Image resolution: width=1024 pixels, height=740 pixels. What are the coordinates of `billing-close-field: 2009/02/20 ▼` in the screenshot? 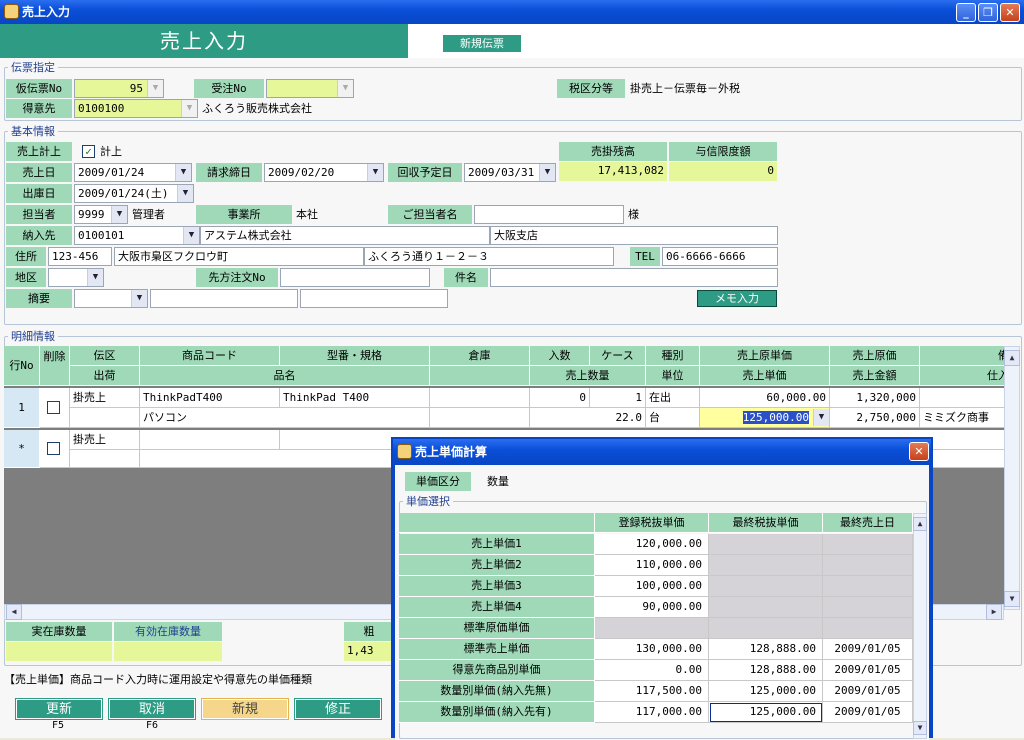 It's located at (324, 172).